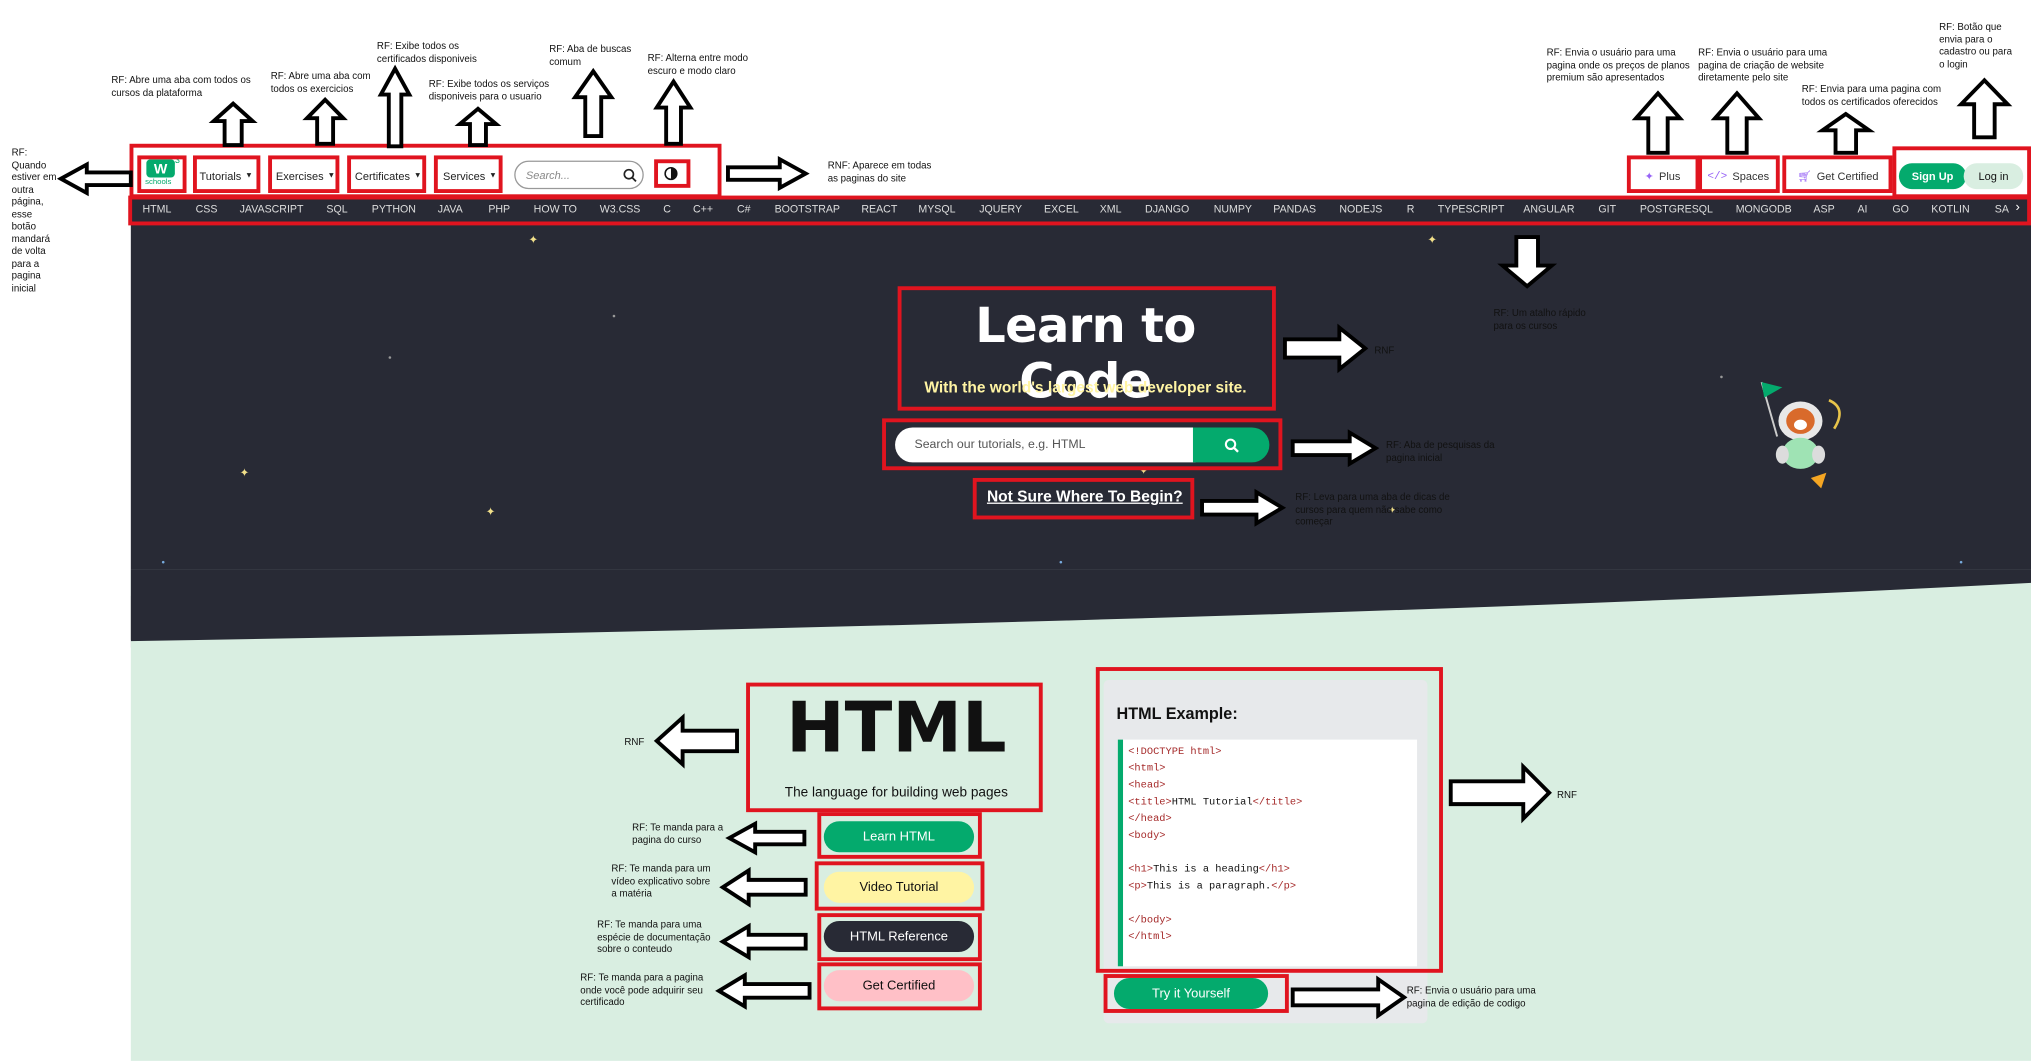 This screenshot has width=2031, height=1061. I want to click on annotation-line: pagina, so click(26, 275).